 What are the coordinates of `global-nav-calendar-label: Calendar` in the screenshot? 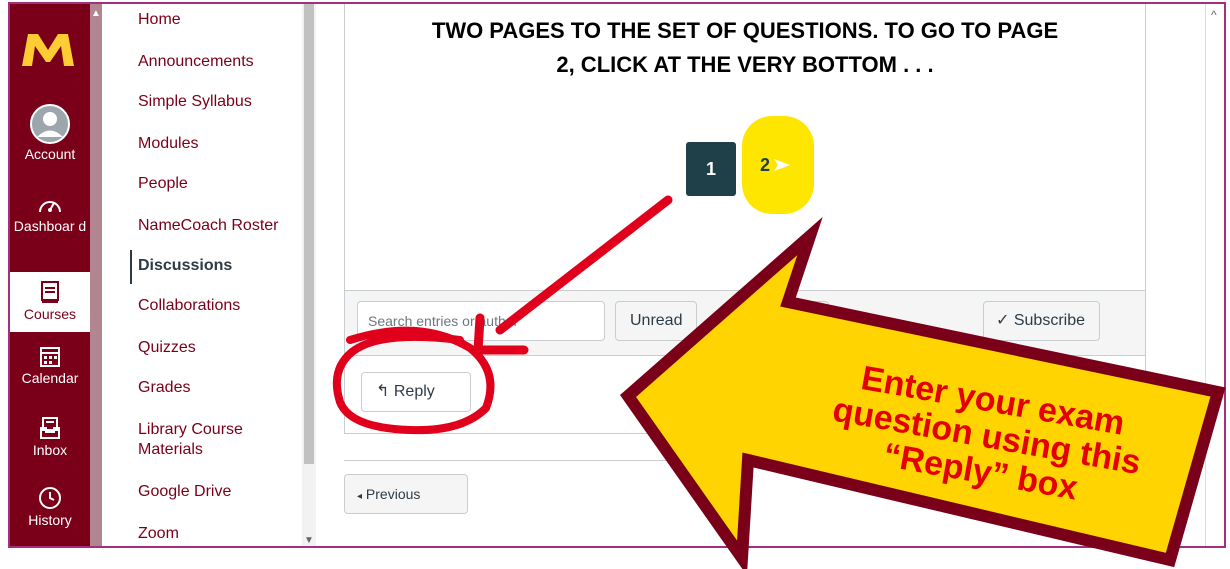 It's located at (50, 378).